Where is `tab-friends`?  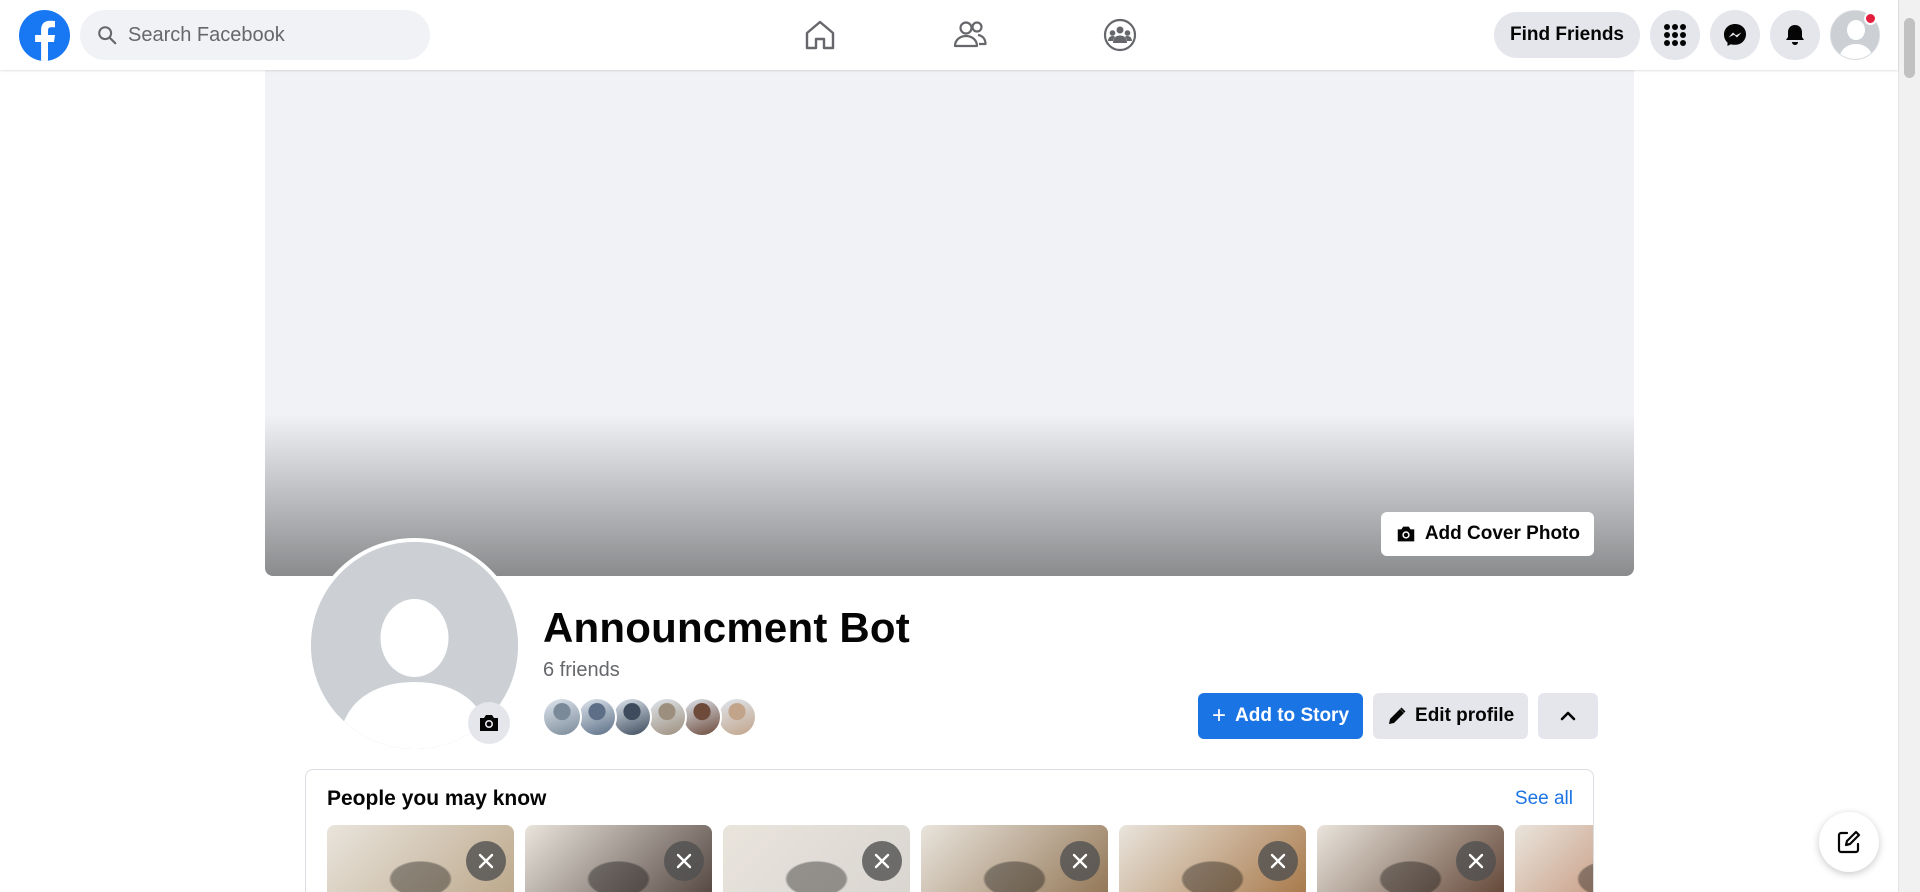
tab-friends is located at coordinates (970, 35).